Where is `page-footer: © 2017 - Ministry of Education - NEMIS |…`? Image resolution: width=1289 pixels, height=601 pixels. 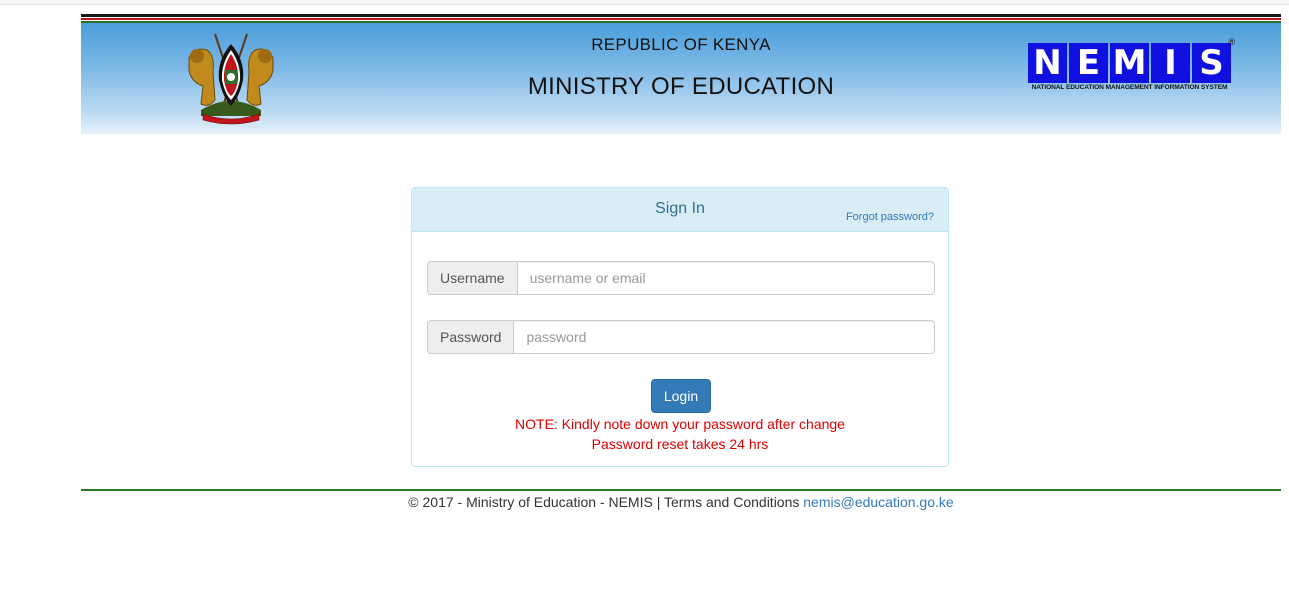 page-footer: © 2017 - Ministry of Education - NEMIS |… is located at coordinates (681, 502).